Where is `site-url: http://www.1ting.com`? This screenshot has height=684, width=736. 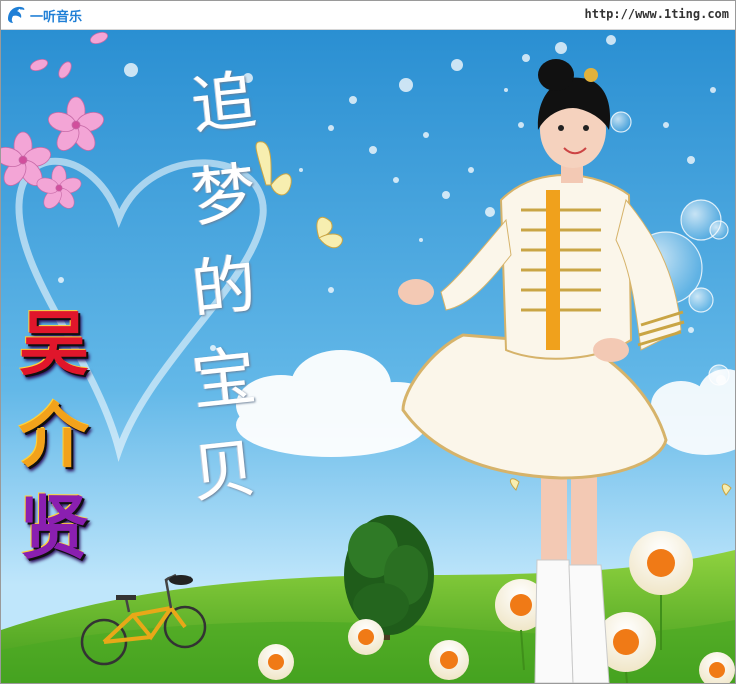 site-url: http://www.1ting.com is located at coordinates (657, 14).